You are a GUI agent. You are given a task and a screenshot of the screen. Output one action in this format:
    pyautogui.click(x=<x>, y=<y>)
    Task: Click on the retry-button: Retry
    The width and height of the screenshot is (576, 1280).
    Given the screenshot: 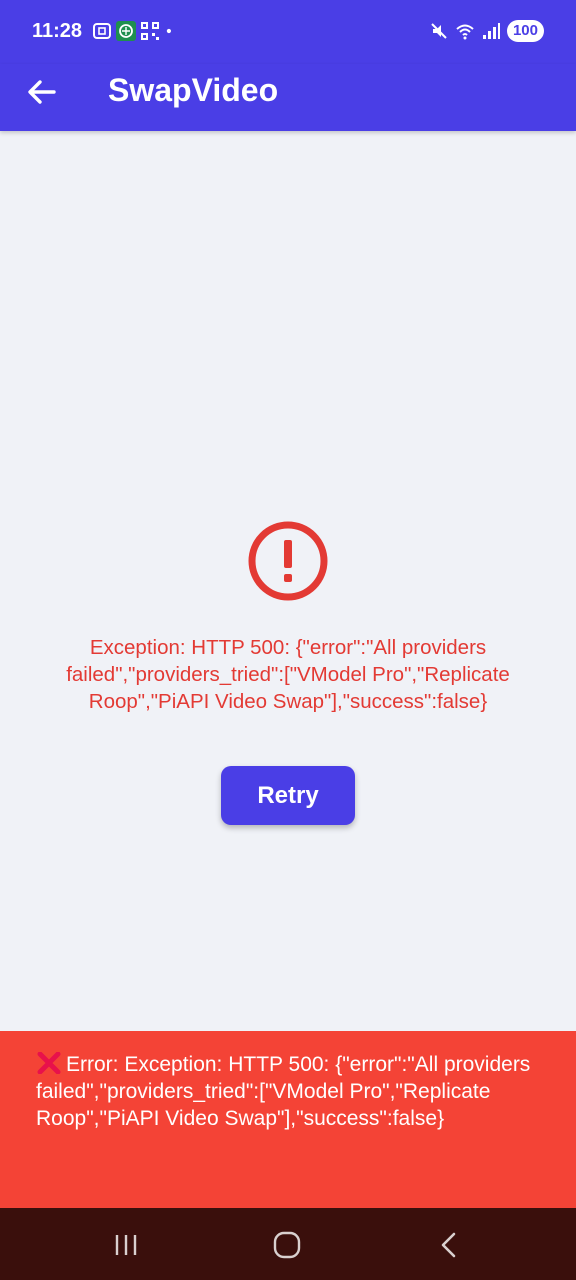 What is the action you would take?
    pyautogui.click(x=288, y=795)
    